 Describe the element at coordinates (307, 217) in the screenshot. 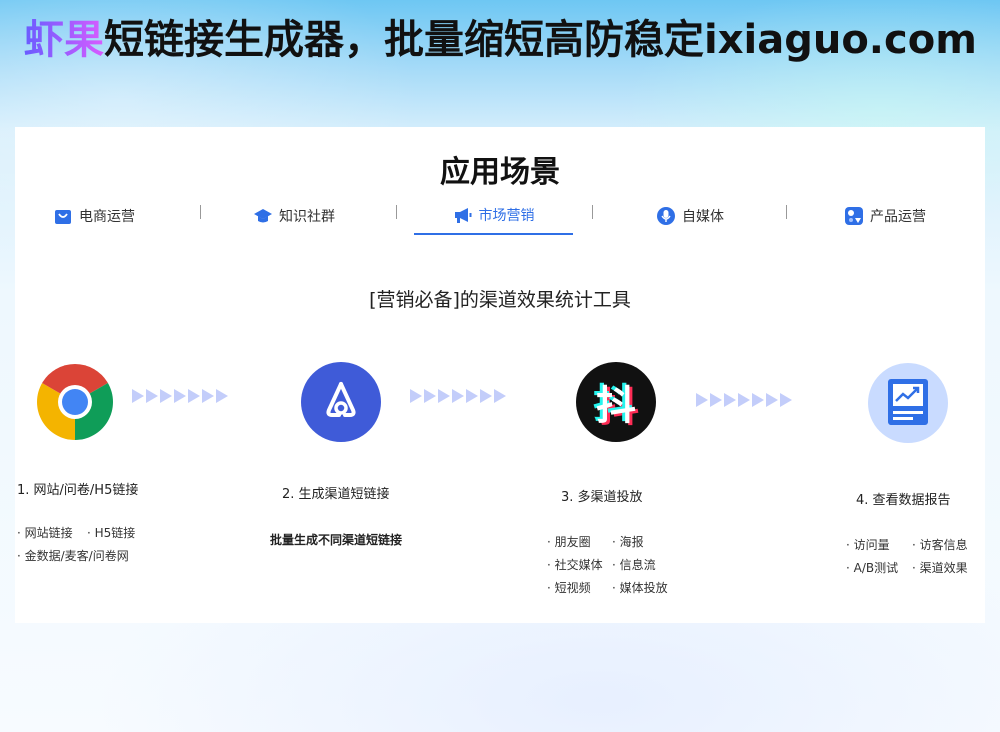

I see `tab-label: 知识社群` at that location.